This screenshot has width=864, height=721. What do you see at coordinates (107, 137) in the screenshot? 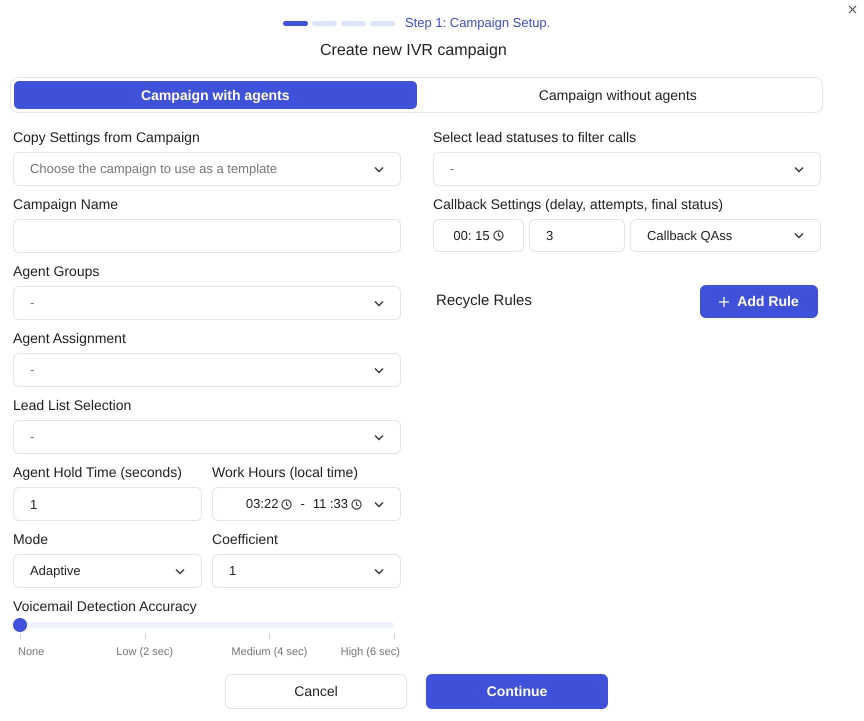
I see `field-label: Copy Settings from Campaign` at bounding box center [107, 137].